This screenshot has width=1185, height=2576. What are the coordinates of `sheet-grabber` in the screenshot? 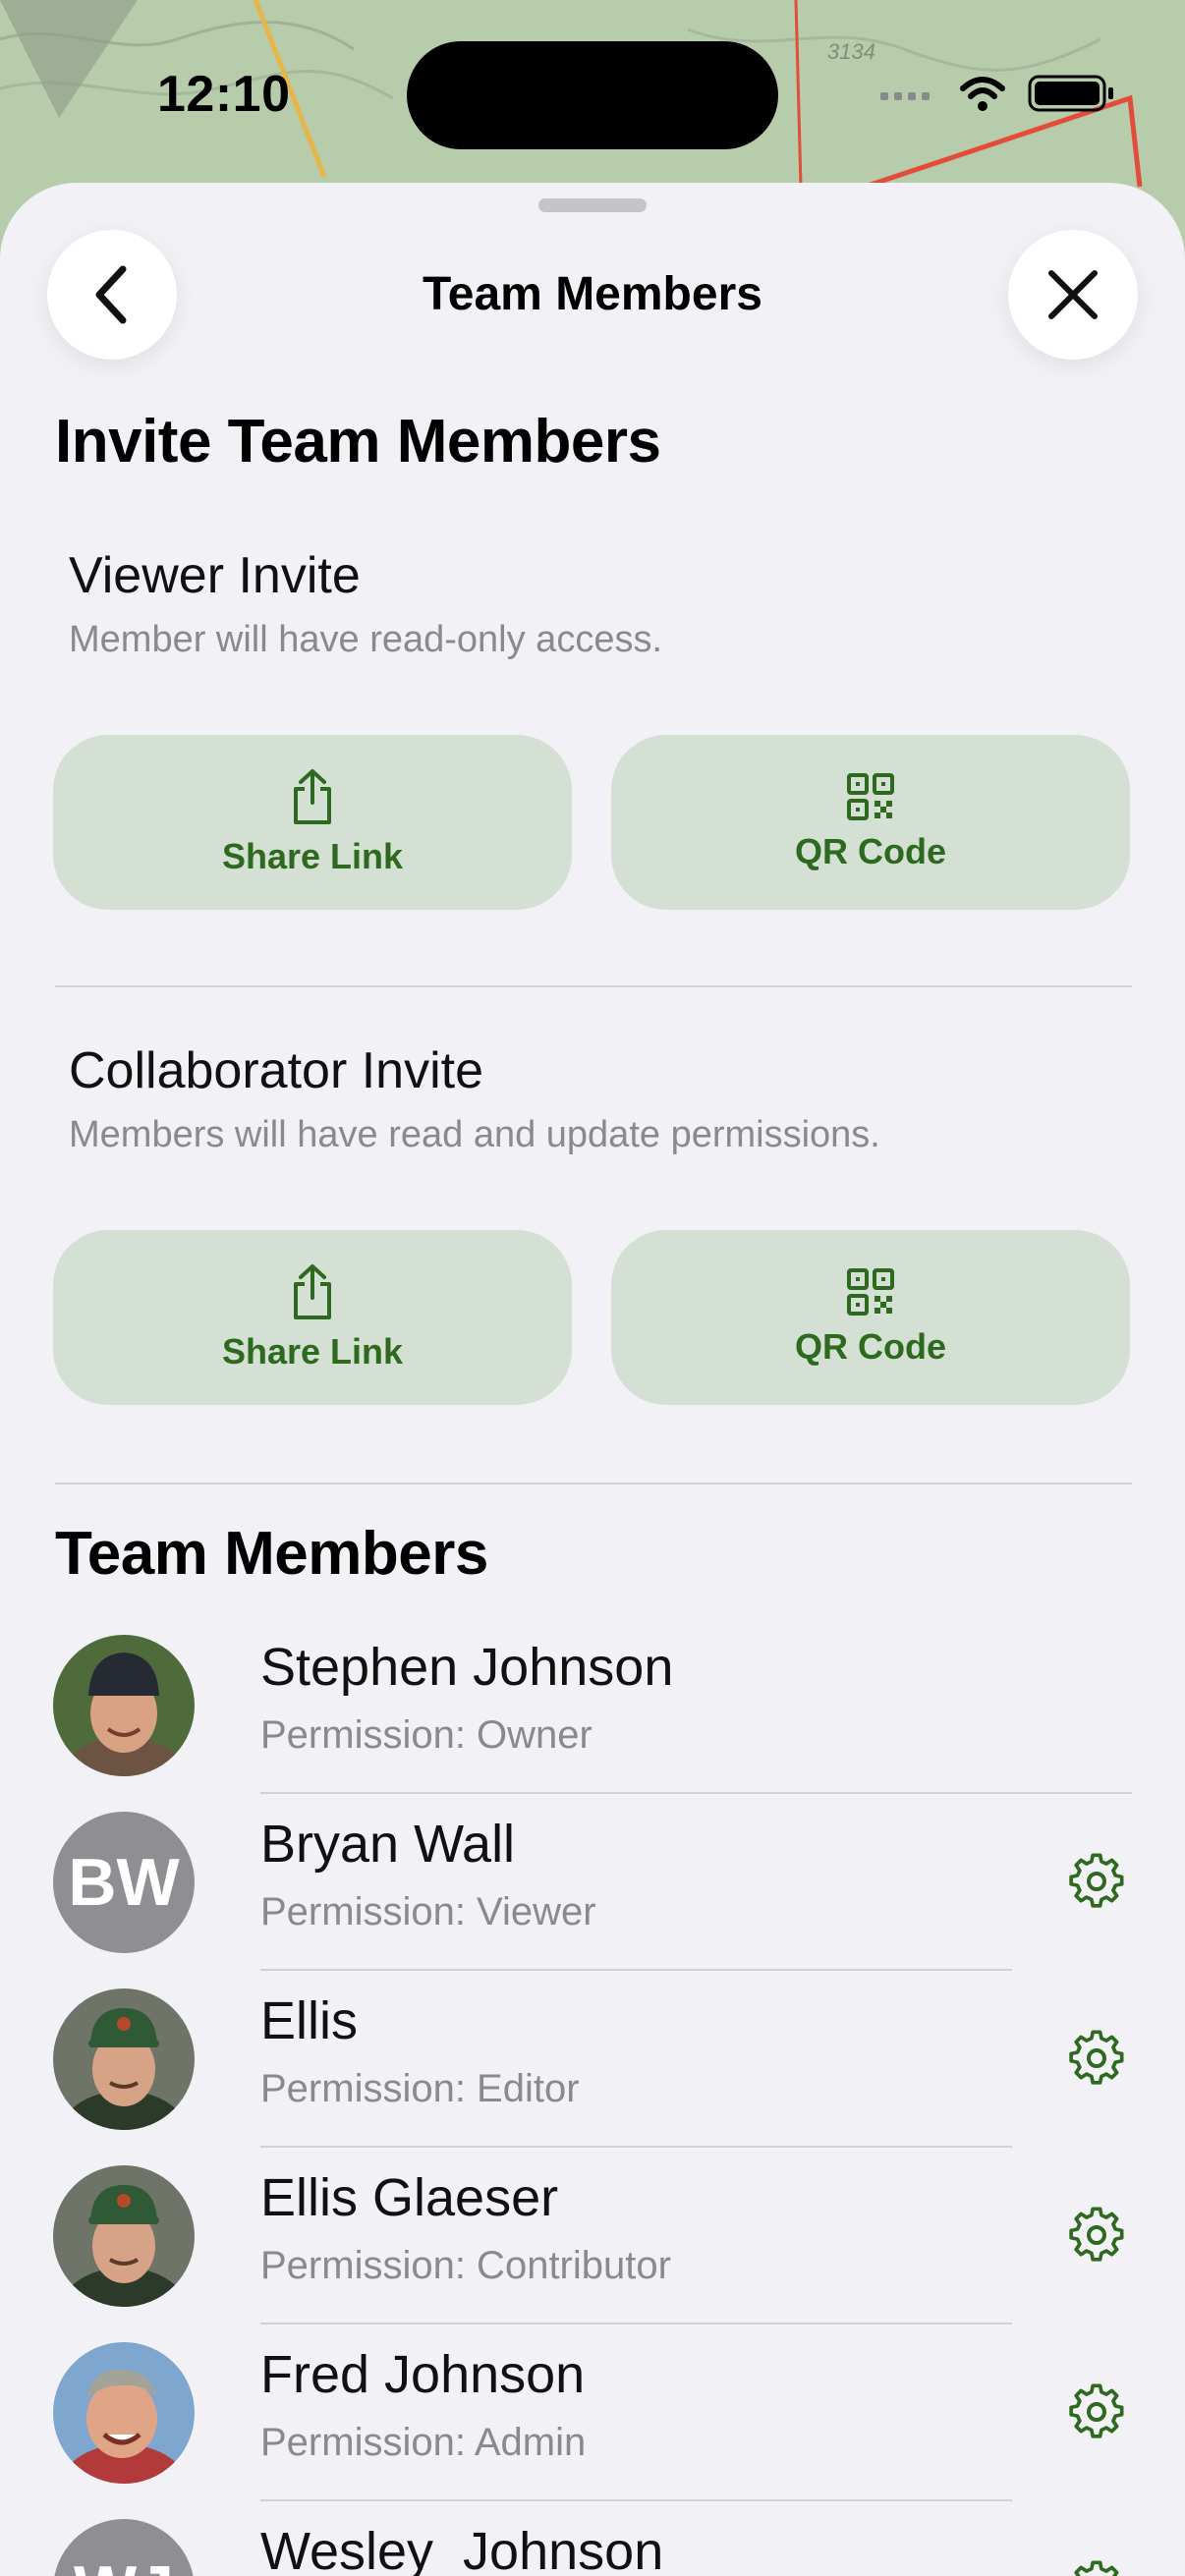 It's located at (592, 205).